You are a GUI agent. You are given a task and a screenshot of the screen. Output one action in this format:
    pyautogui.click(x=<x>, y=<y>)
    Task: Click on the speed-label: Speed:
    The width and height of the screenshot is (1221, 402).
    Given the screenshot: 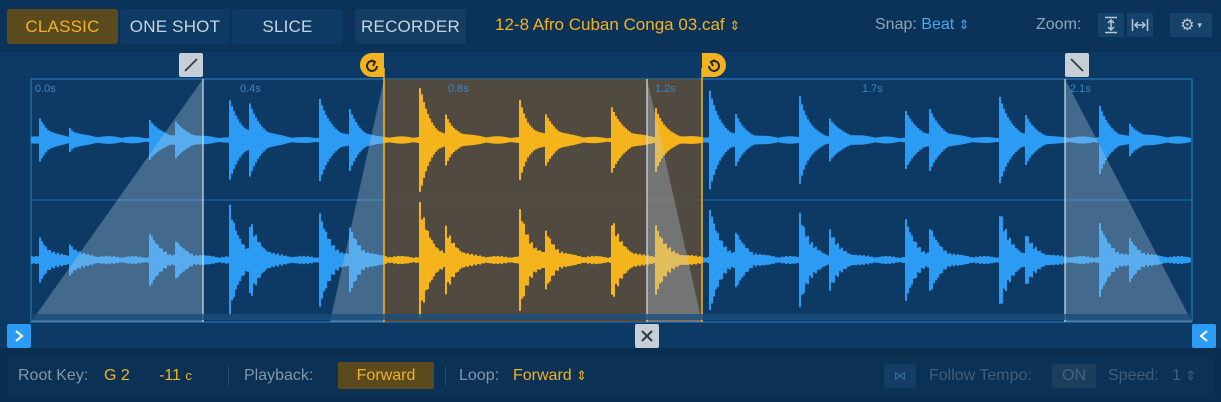 What is the action you would take?
    pyautogui.click(x=1133, y=375)
    